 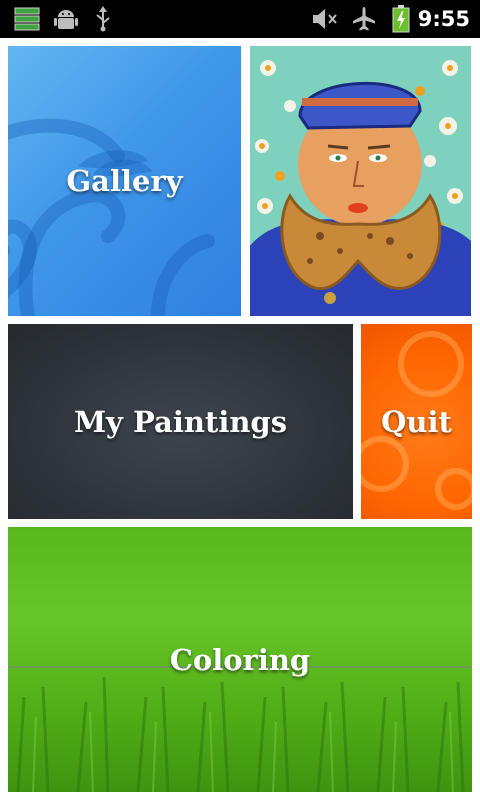 What do you see at coordinates (364, 19) in the screenshot?
I see `airplane-mode-icon` at bounding box center [364, 19].